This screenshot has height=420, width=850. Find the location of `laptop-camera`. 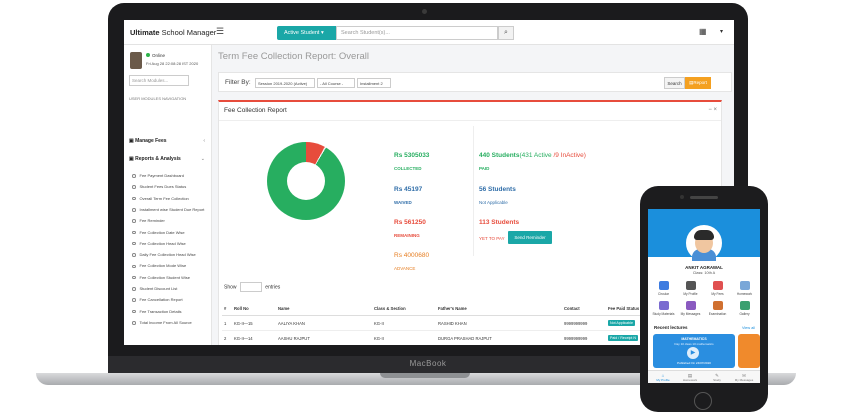

laptop-camera is located at coordinates (424, 11).